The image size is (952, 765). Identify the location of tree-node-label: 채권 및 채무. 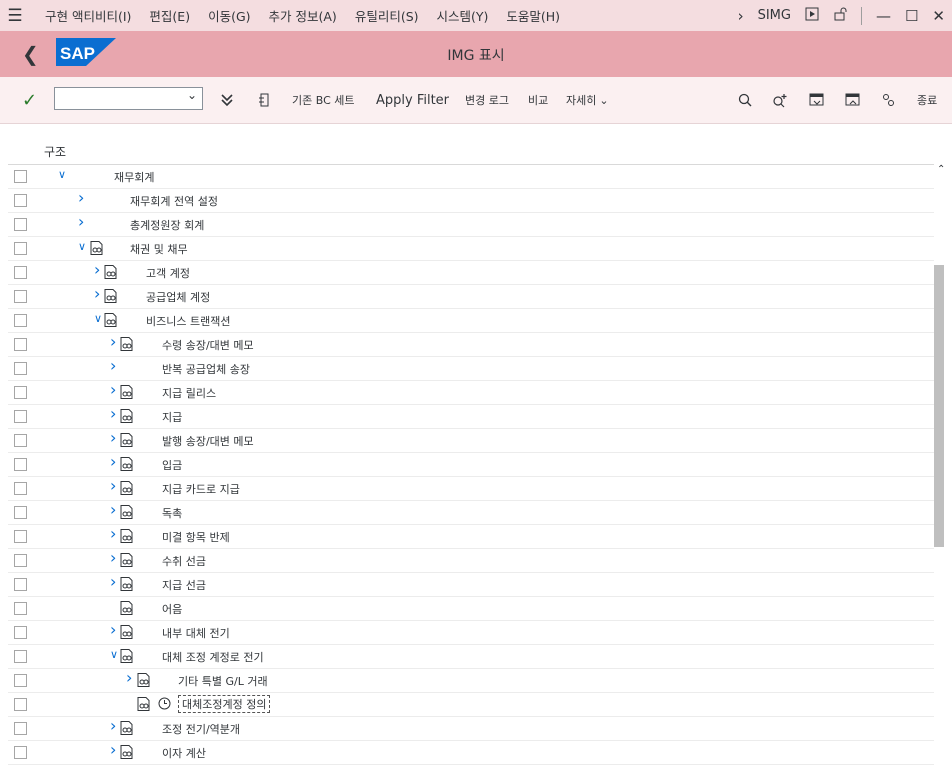
(159, 249).